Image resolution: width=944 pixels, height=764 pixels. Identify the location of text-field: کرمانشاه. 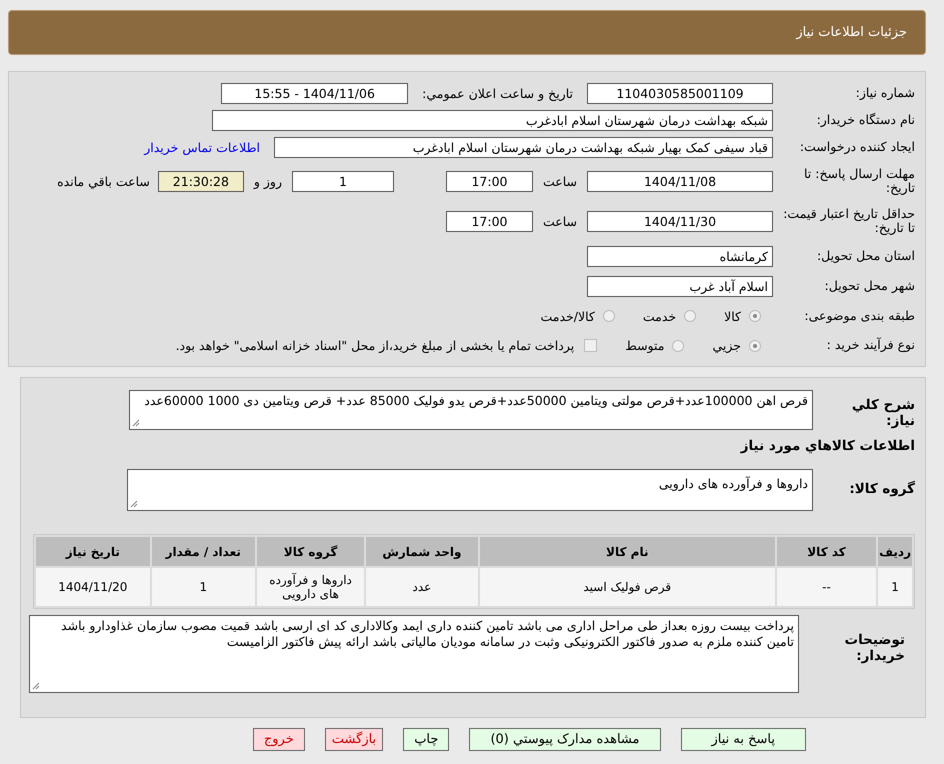
(680, 256).